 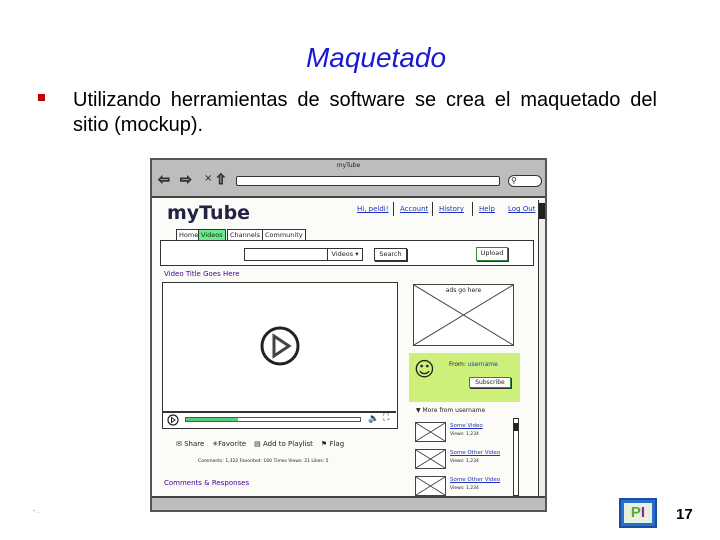 What do you see at coordinates (424, 369) in the screenshot?
I see `avatar-icon: ☺` at bounding box center [424, 369].